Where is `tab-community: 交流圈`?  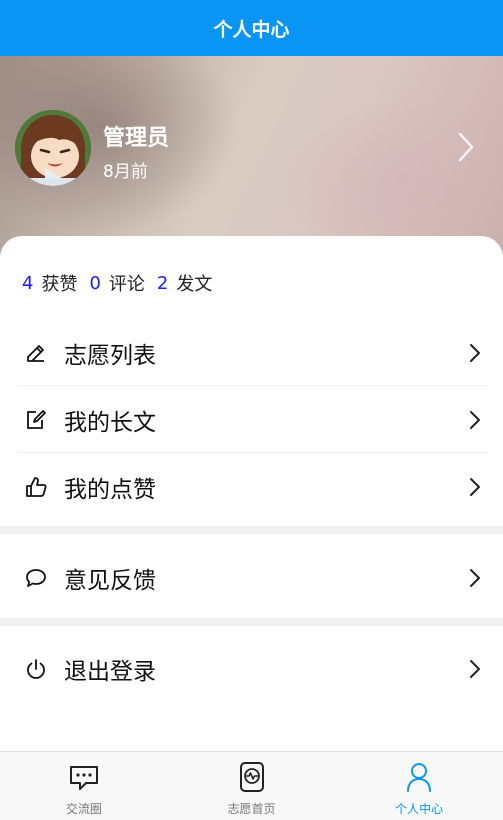 tab-community: 交流圈 is located at coordinates (84, 786).